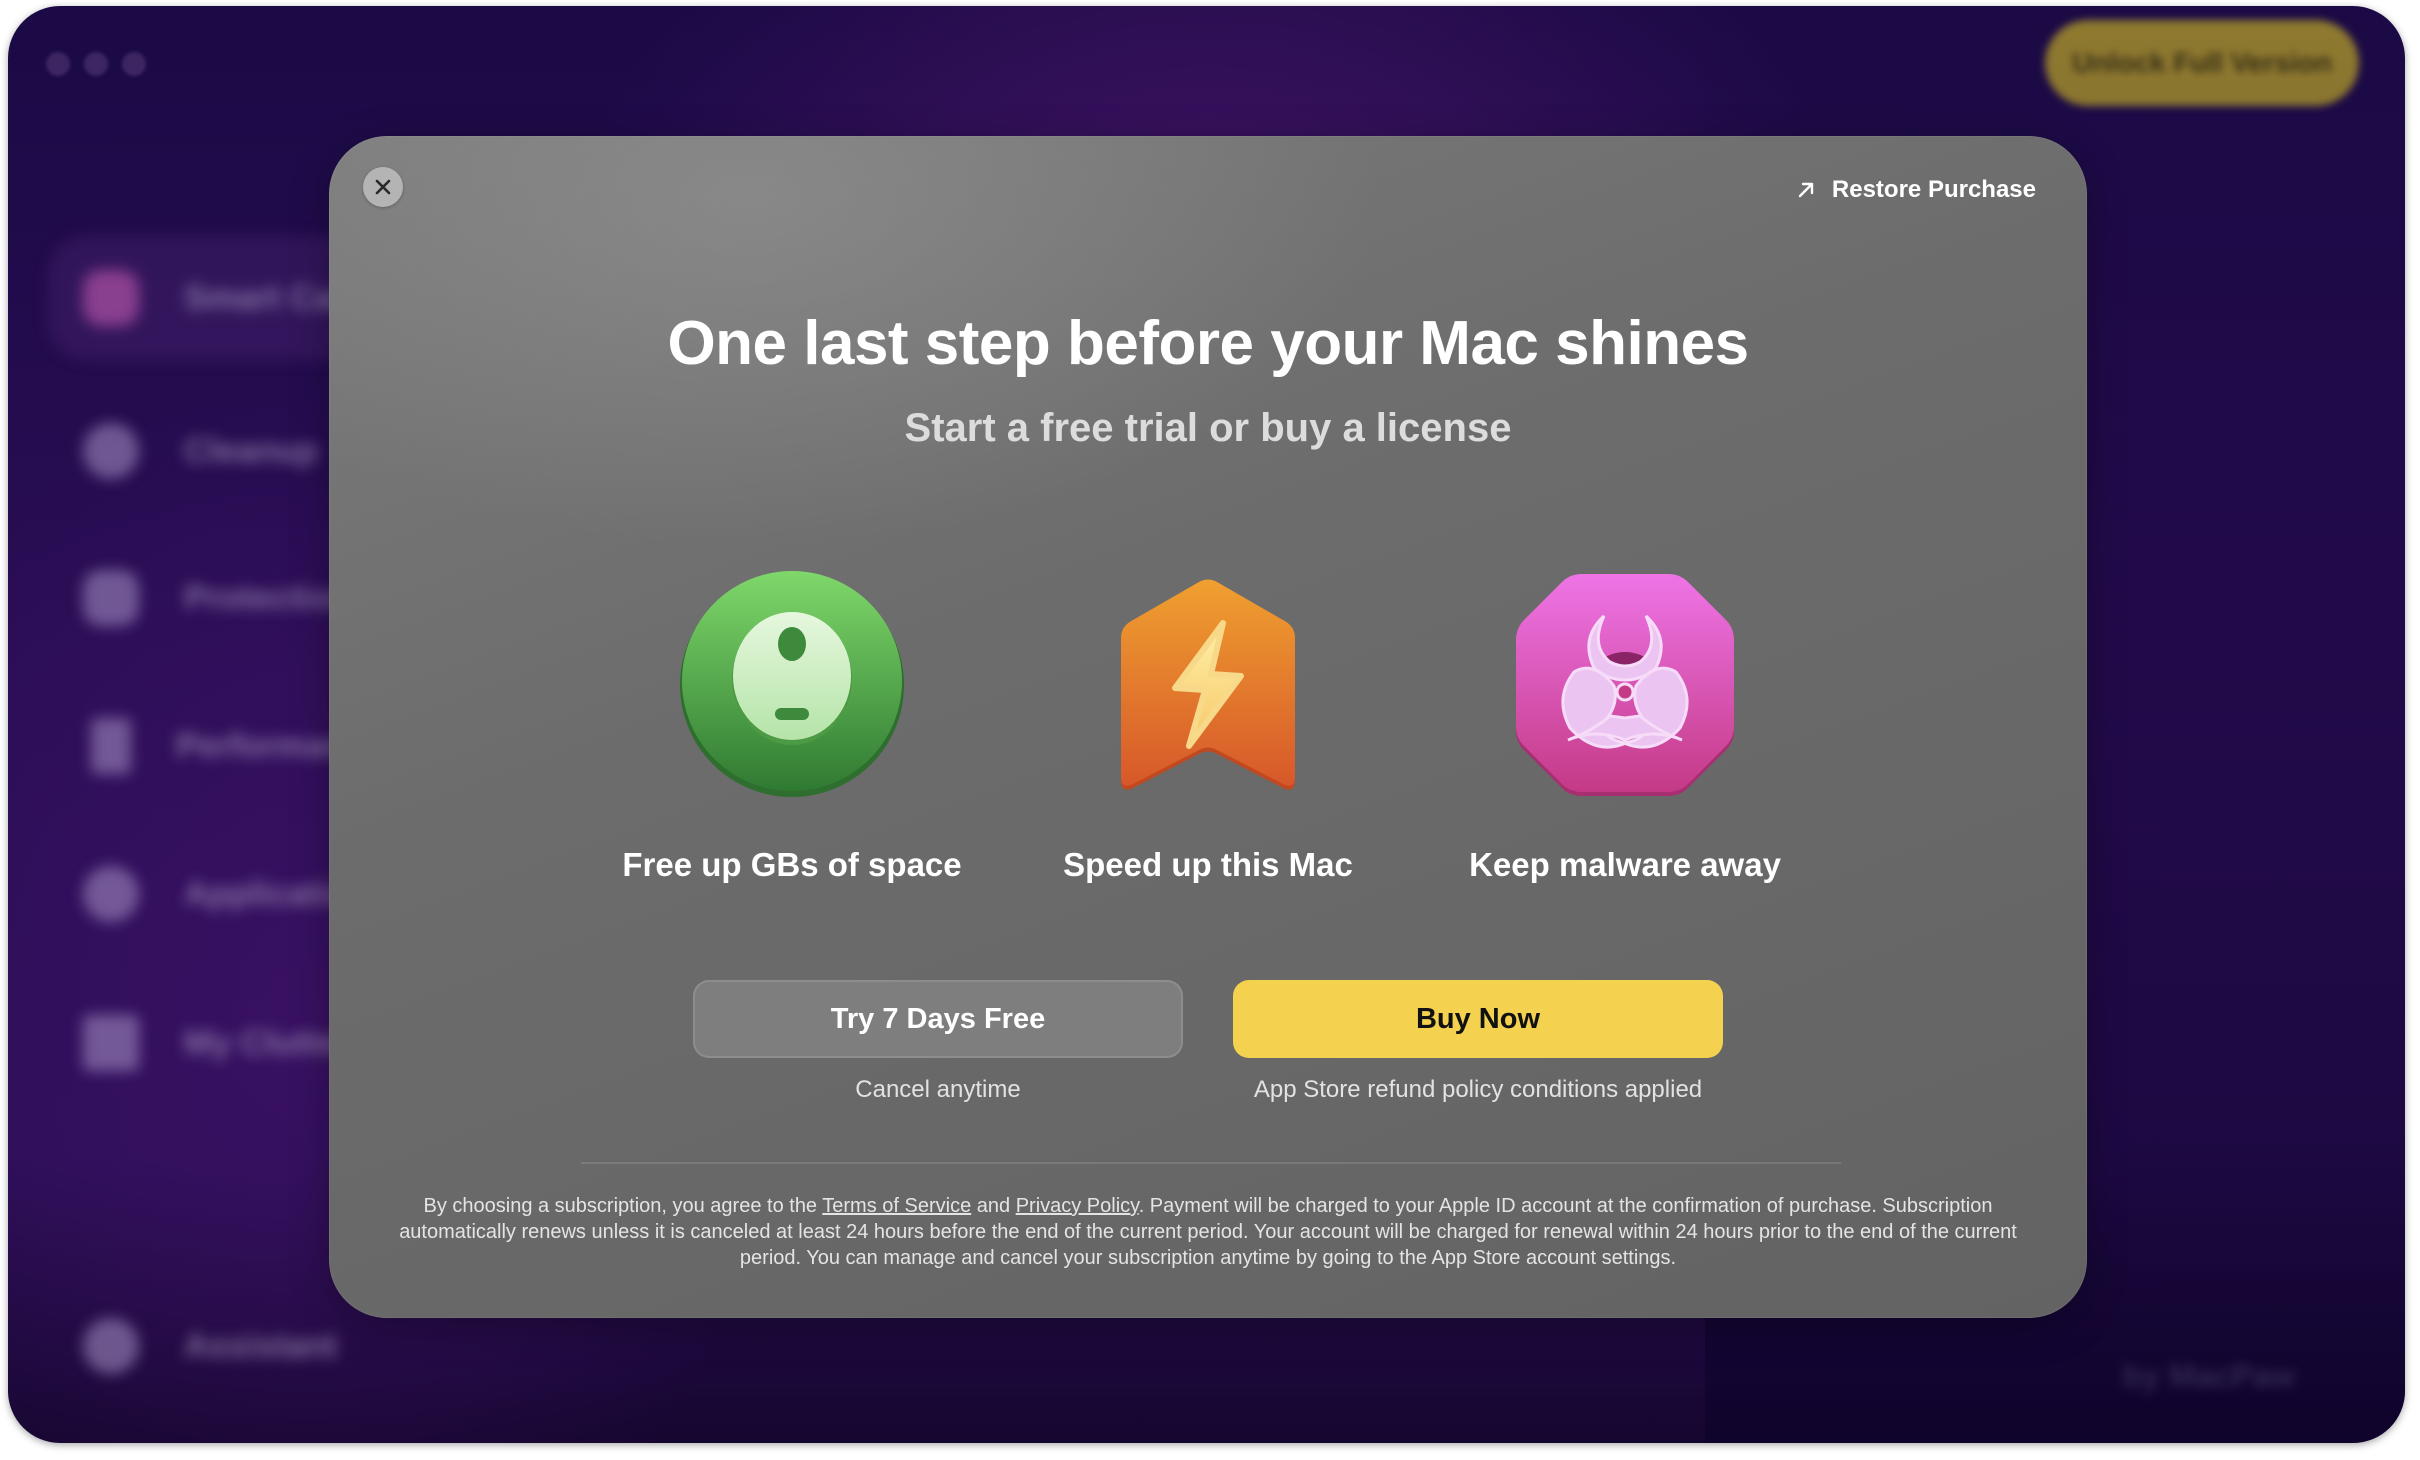 The height and width of the screenshot is (1460, 2420). What do you see at coordinates (261, 1345) in the screenshot?
I see `sidebar-item-label: Assistant` at bounding box center [261, 1345].